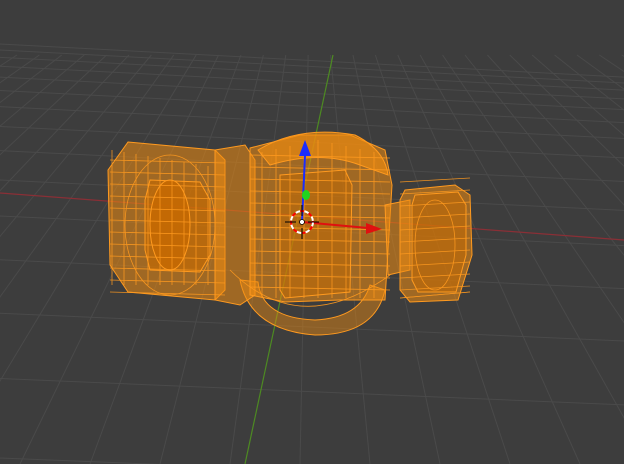  What do you see at coordinates (316, 234) in the screenshot?
I see `body-front` at bounding box center [316, 234].